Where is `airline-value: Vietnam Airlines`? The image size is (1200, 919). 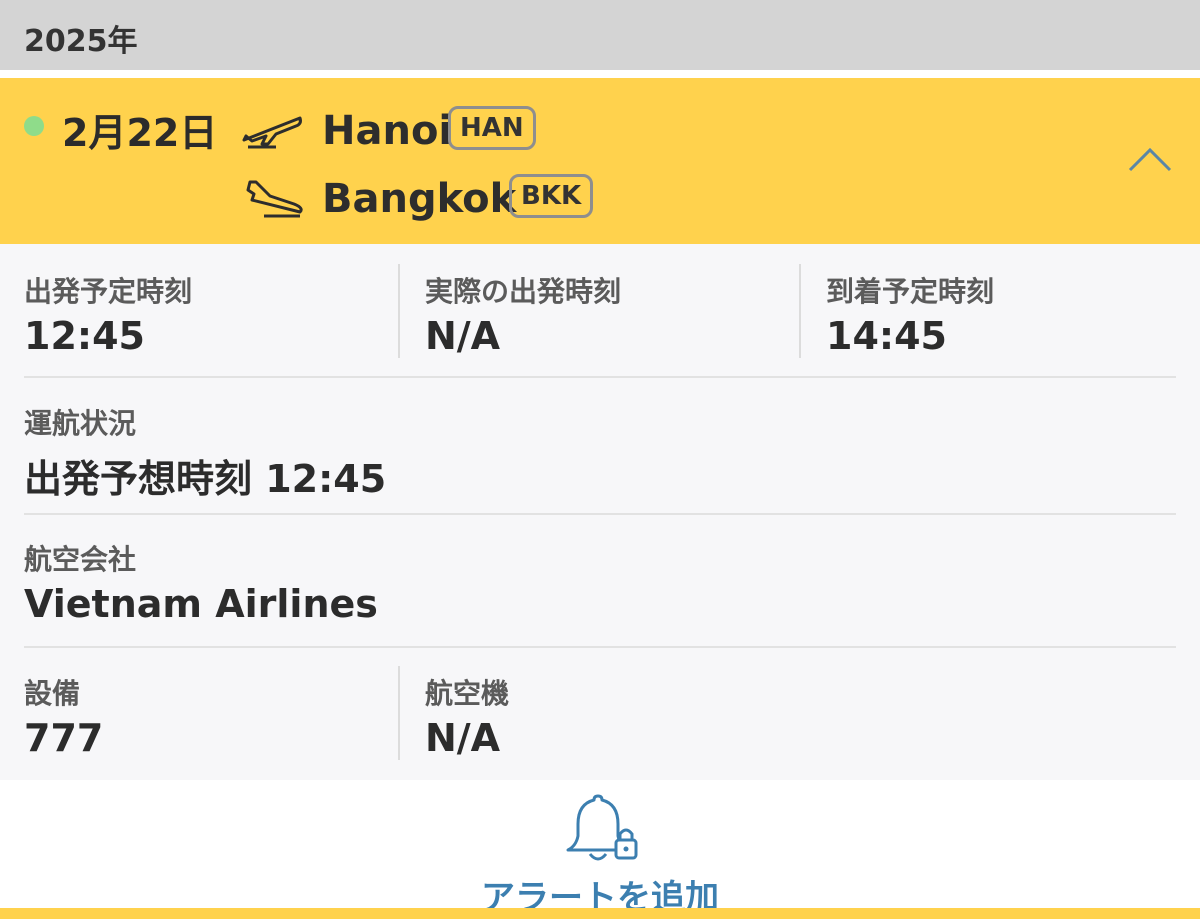
airline-value: Vietnam Airlines is located at coordinates (201, 604).